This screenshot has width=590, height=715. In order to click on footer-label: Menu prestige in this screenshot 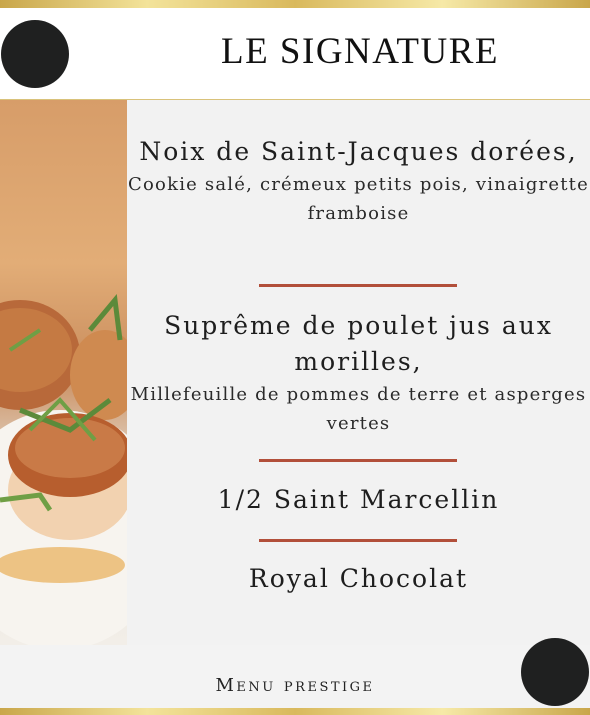, I will do `click(295, 685)`.